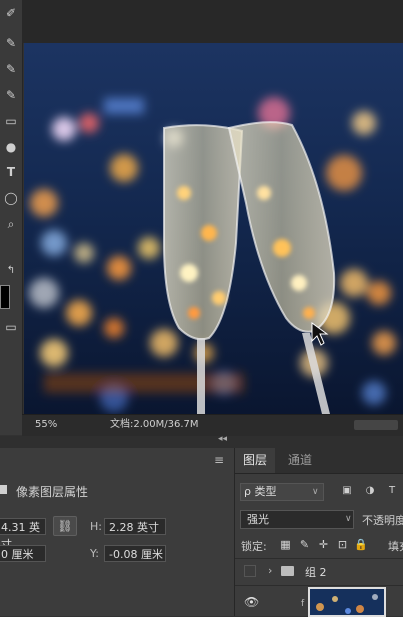 The height and width of the screenshot is (617, 403). Describe the element at coordinates (65, 526) in the screenshot. I see `link-dimensions-icon: ⛓` at that location.